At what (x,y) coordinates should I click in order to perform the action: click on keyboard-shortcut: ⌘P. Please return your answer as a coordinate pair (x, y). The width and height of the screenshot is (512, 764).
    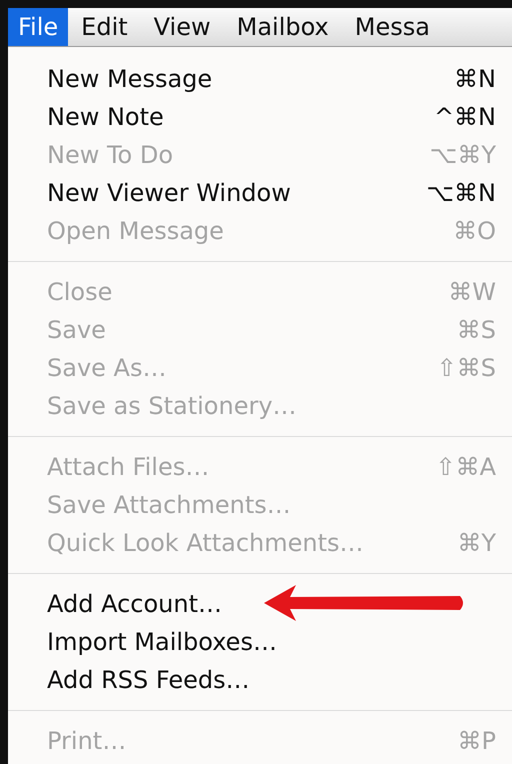
    Looking at the image, I should click on (477, 741).